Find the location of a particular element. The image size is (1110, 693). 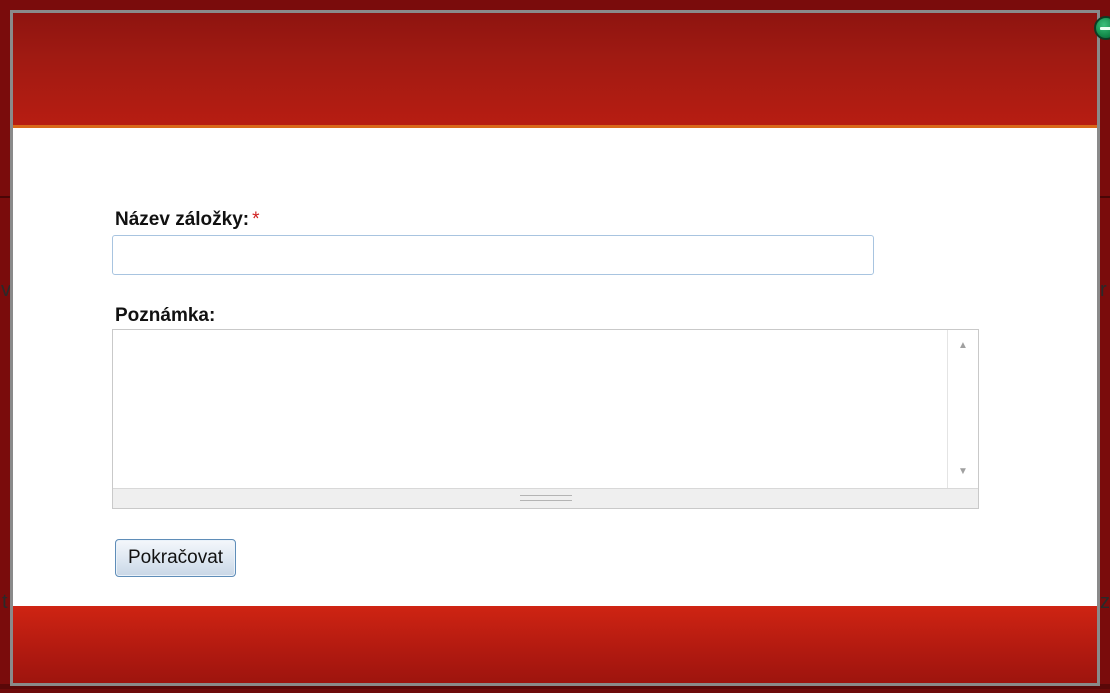

note-resize-handle is located at coordinates (545, 498).